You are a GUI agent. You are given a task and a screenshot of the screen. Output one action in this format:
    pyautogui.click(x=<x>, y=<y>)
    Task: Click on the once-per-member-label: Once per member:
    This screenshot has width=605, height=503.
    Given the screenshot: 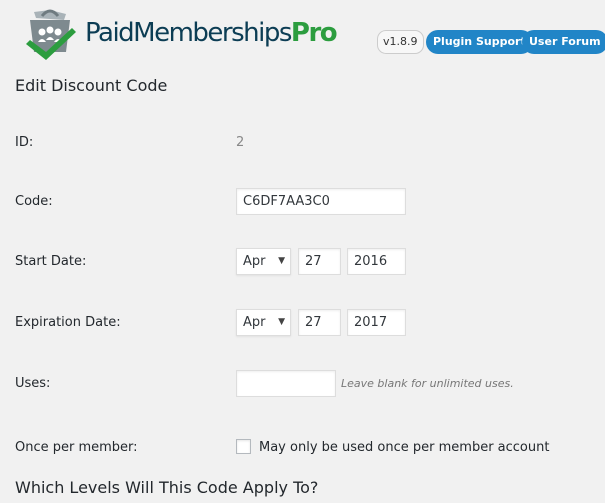 What is the action you would take?
    pyautogui.click(x=76, y=447)
    